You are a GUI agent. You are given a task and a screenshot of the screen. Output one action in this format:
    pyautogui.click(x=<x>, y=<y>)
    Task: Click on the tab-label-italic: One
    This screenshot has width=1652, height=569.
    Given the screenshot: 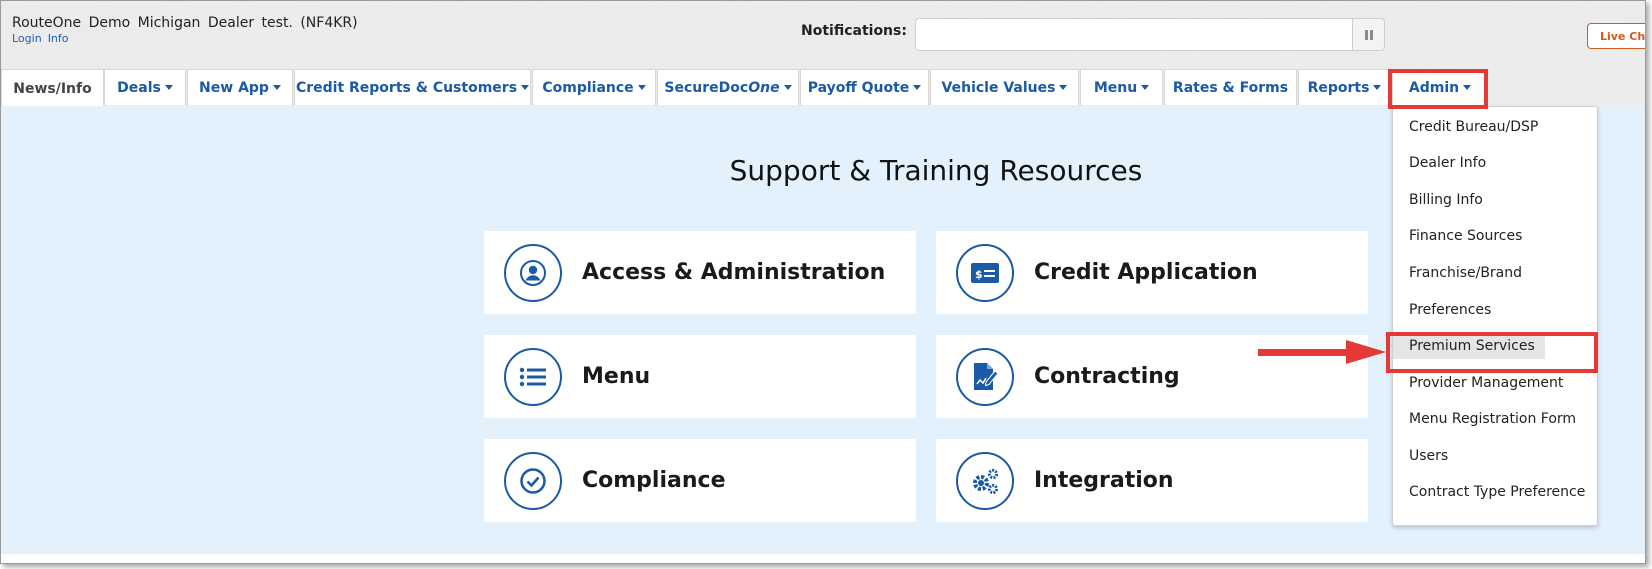 What is the action you would take?
    pyautogui.click(x=764, y=87)
    